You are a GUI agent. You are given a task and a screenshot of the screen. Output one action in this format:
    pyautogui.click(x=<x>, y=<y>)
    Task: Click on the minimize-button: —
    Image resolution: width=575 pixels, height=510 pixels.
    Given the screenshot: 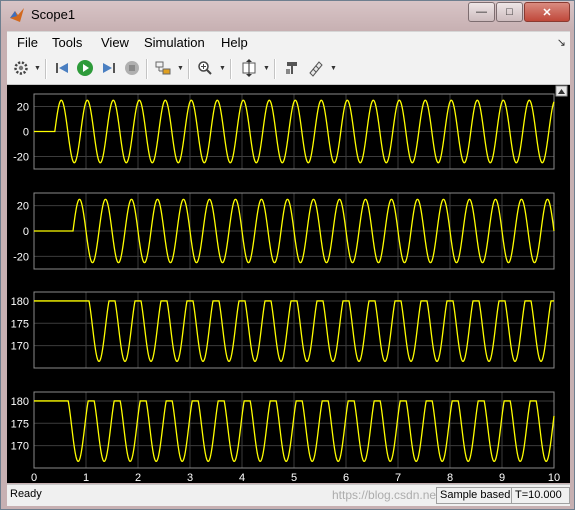 What is the action you would take?
    pyautogui.click(x=481, y=12)
    